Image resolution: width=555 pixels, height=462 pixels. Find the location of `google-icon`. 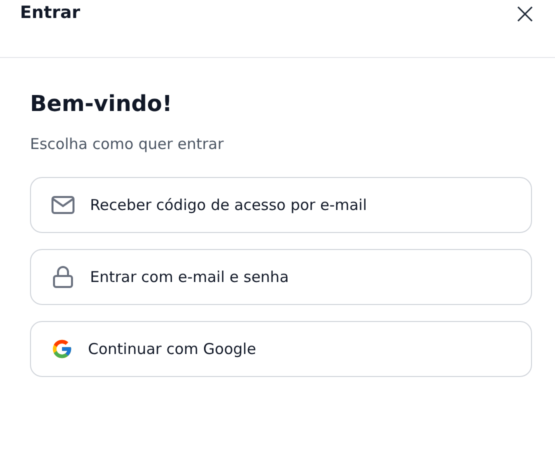

google-icon is located at coordinates (62, 349).